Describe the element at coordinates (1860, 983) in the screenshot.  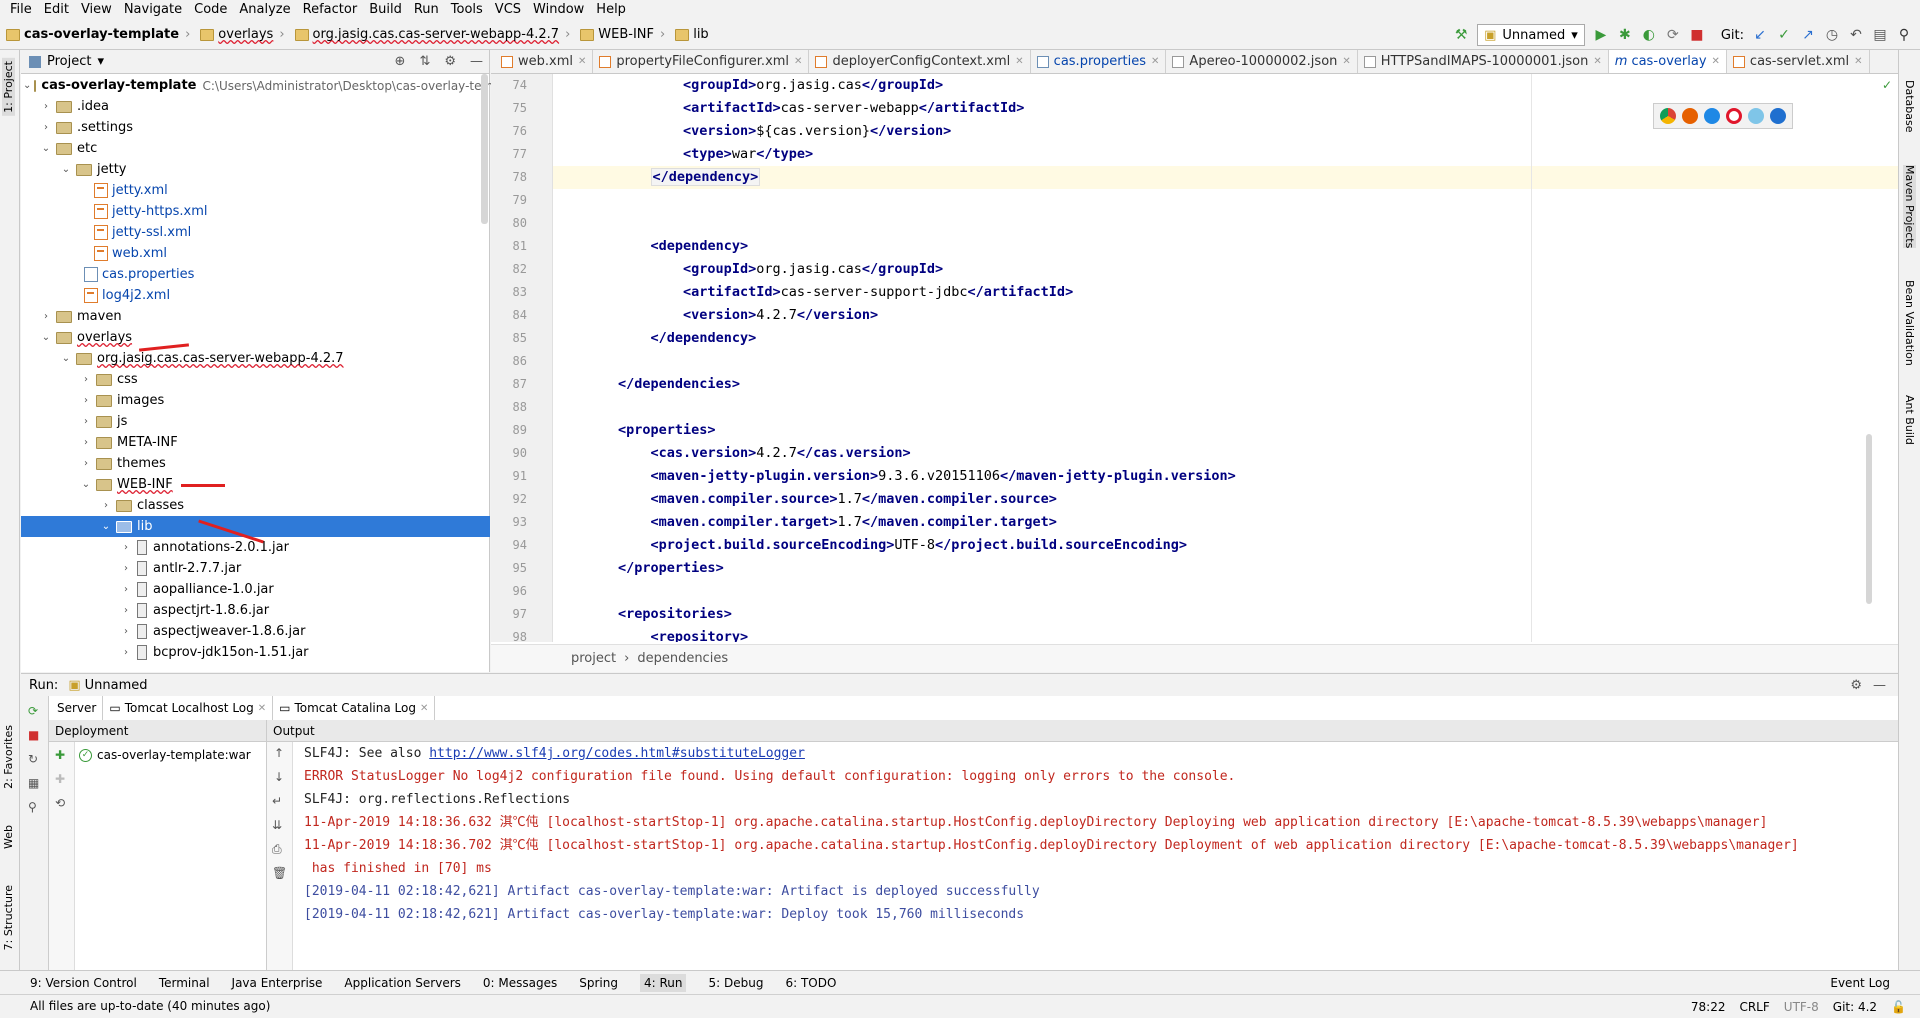
I see `tool-event-log: Event Log` at that location.